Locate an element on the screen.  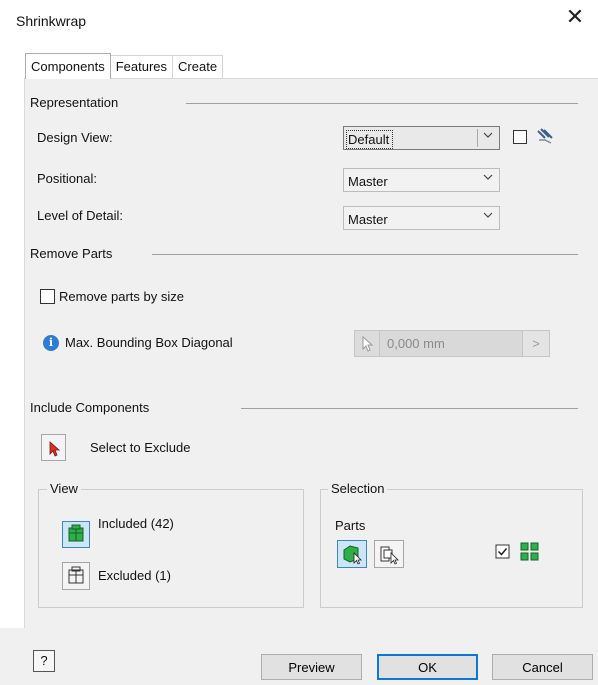
remove-parts-divider is located at coordinates (365, 254).